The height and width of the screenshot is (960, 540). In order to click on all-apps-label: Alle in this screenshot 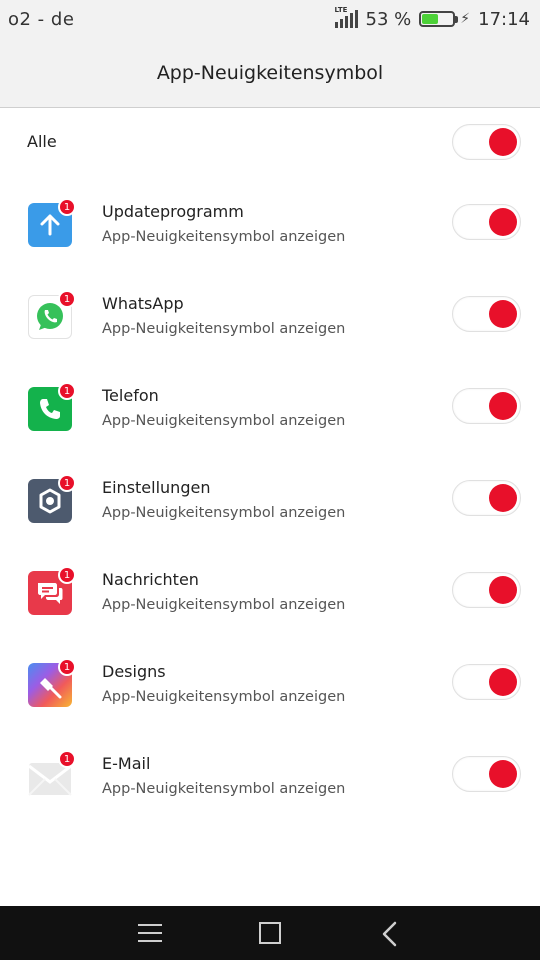, I will do `click(42, 141)`.